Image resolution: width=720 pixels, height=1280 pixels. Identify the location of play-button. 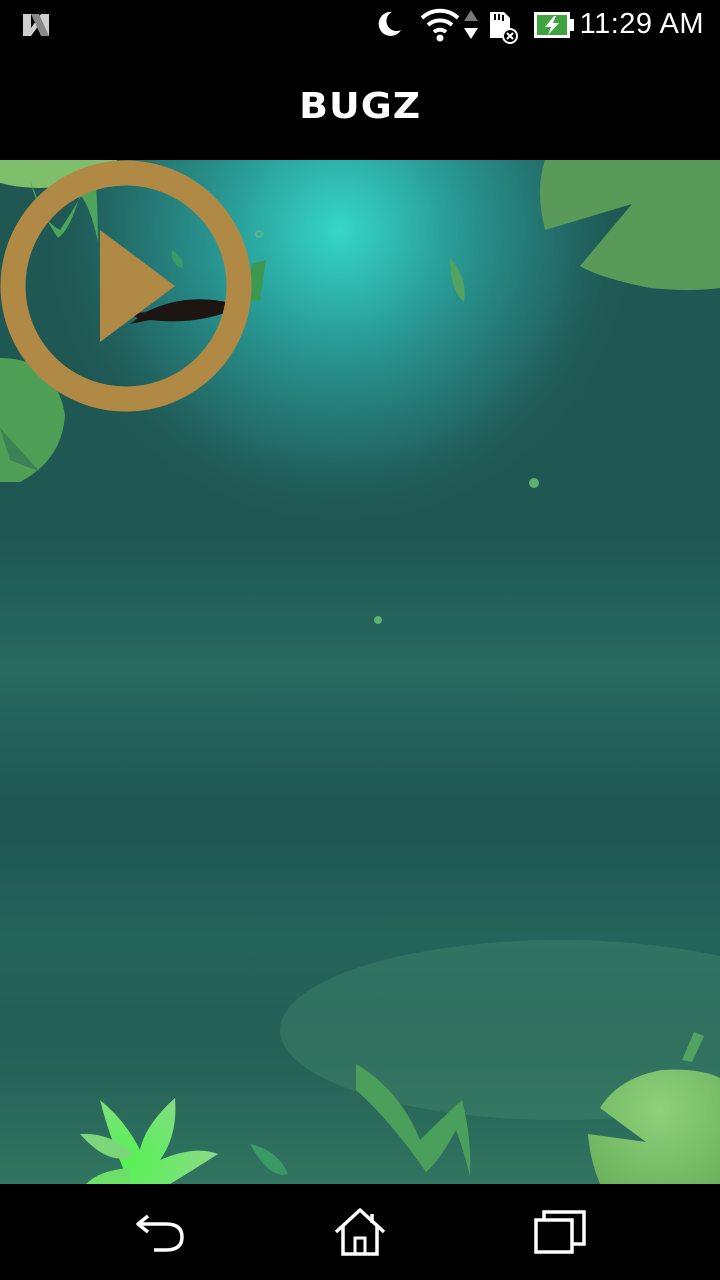
(126, 286).